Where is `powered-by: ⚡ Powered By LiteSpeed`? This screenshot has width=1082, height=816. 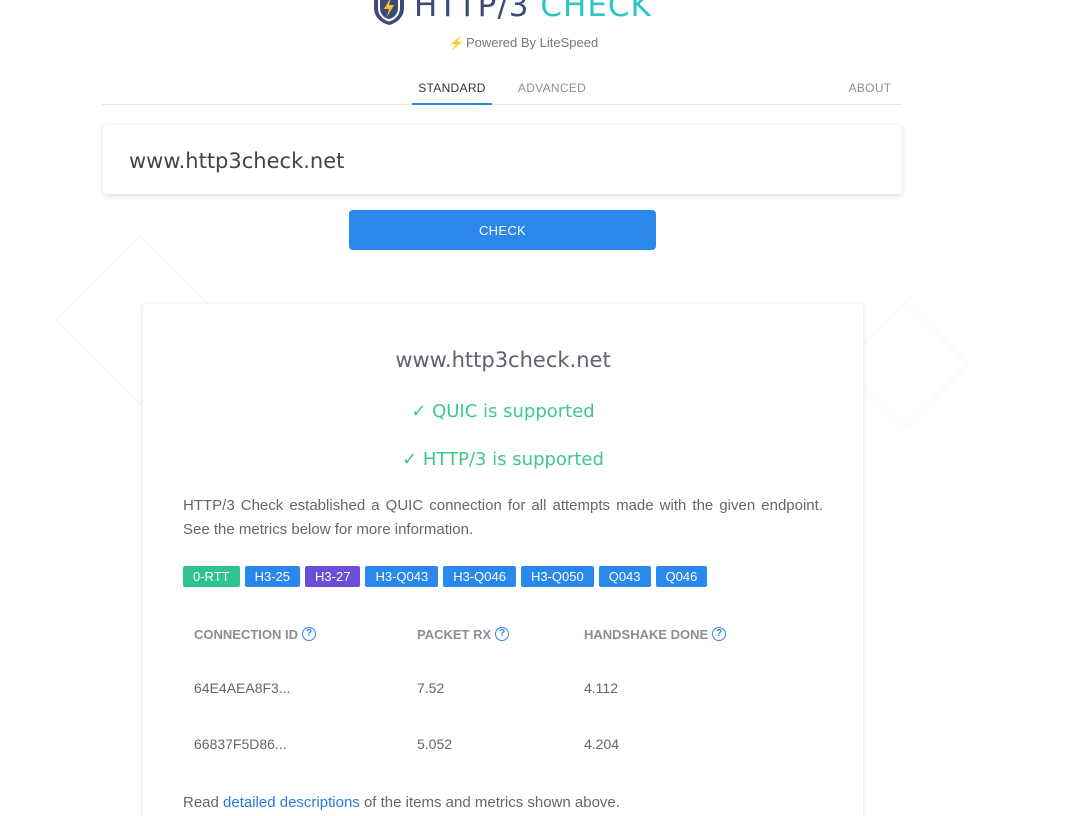 powered-by: ⚡ Powered By LiteSpeed is located at coordinates (523, 42).